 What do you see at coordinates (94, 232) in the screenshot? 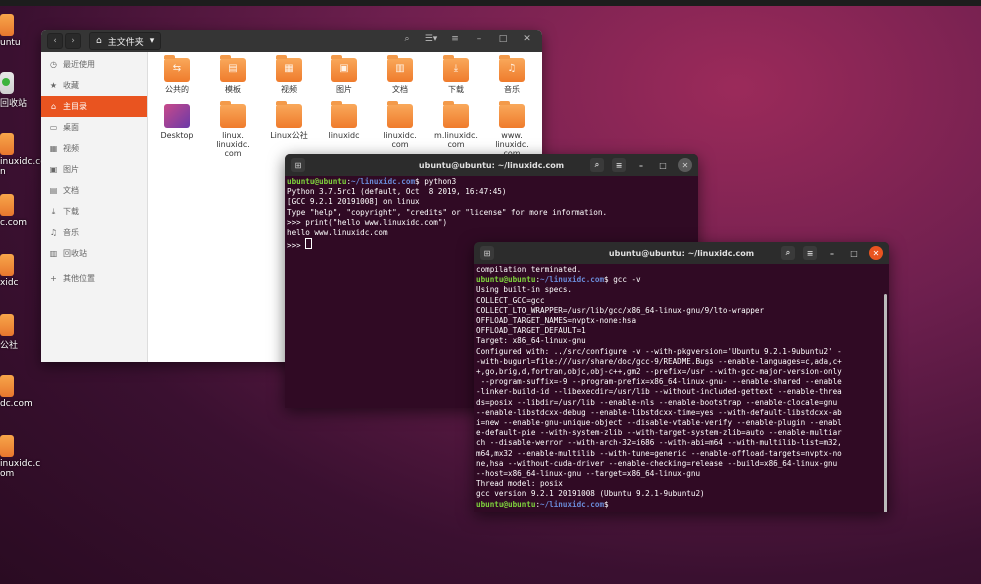
I see `sidebar-item-music: ♫ 音乐` at bounding box center [94, 232].